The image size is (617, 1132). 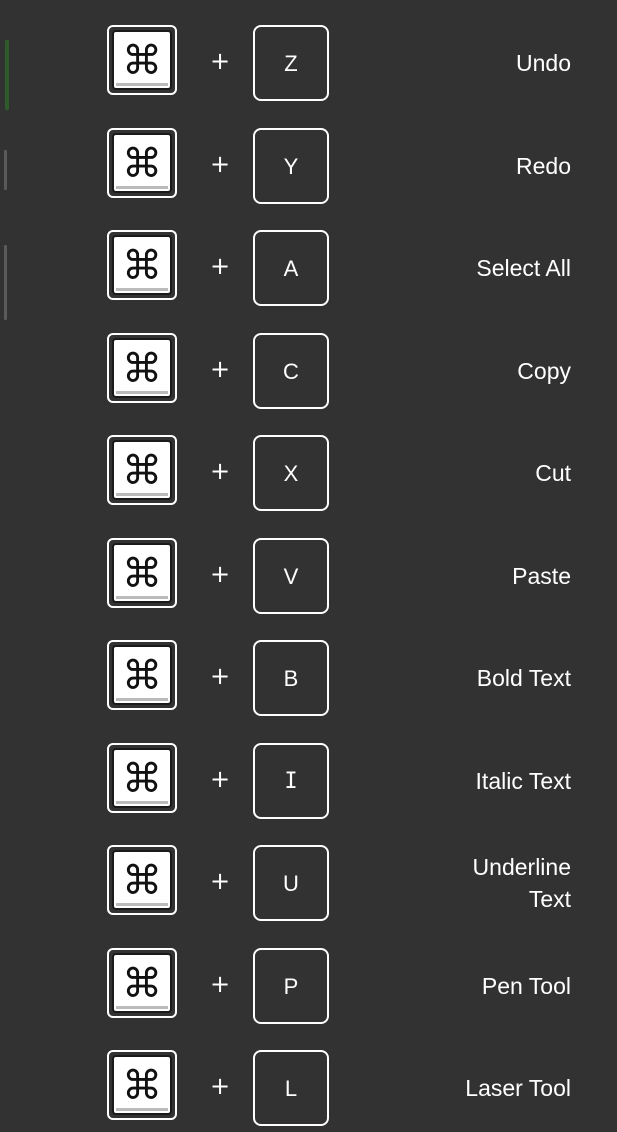 I want to click on letter-key: U, so click(x=291, y=883).